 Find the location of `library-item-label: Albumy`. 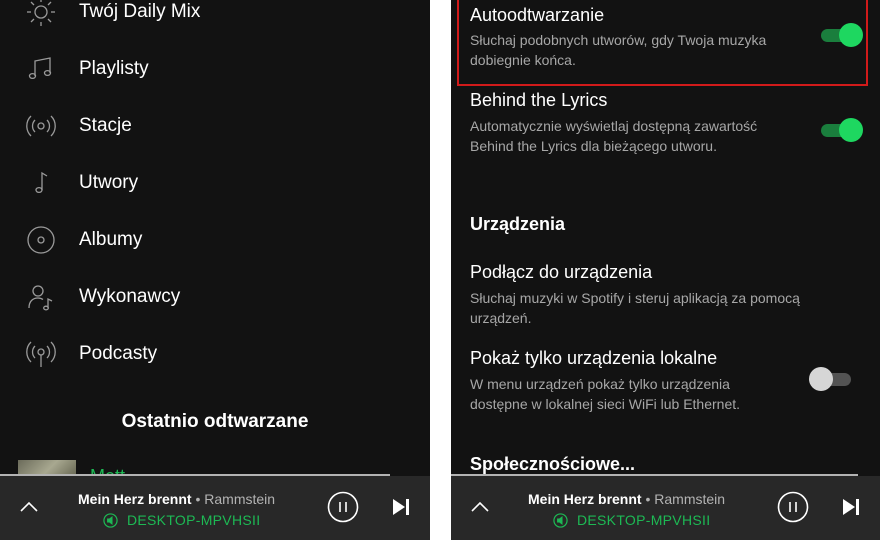

library-item-label: Albumy is located at coordinates (111, 239).